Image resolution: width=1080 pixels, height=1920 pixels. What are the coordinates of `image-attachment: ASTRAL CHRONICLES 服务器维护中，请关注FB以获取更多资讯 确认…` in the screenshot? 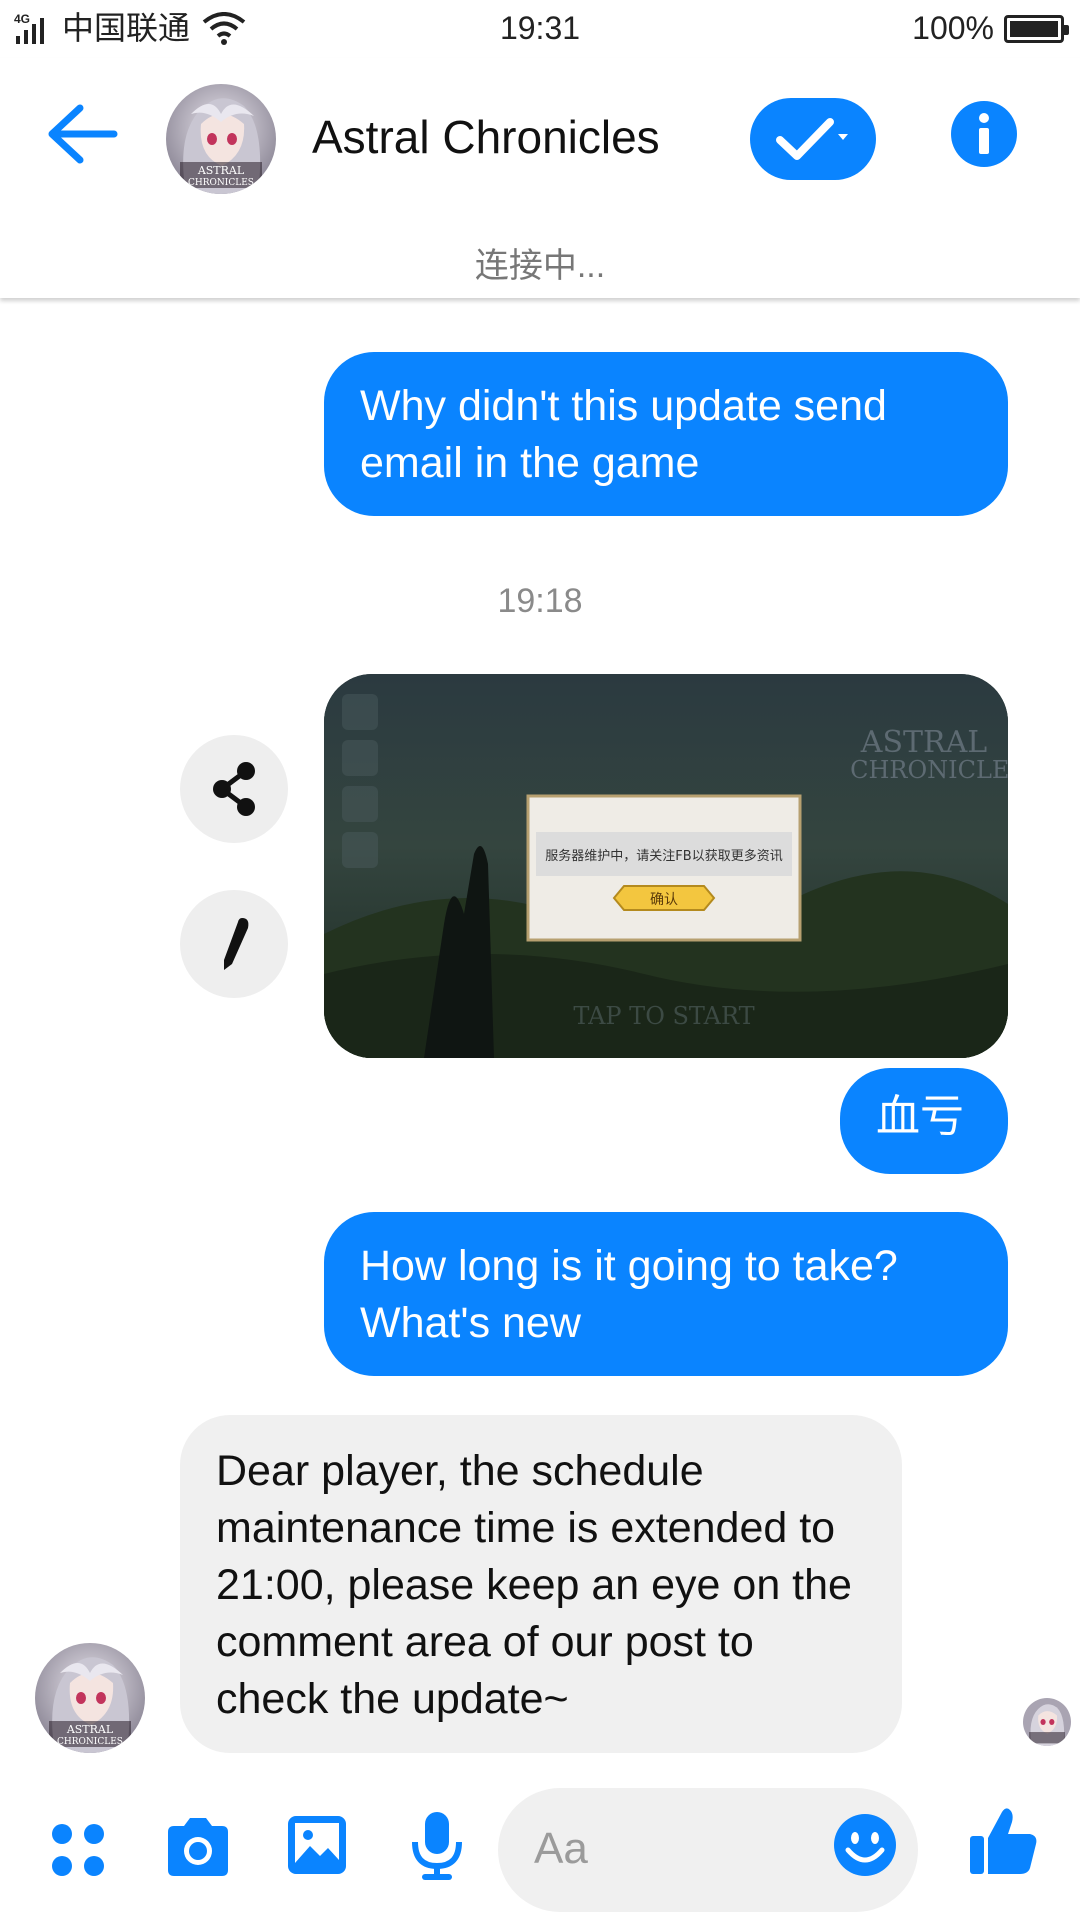 It's located at (666, 866).